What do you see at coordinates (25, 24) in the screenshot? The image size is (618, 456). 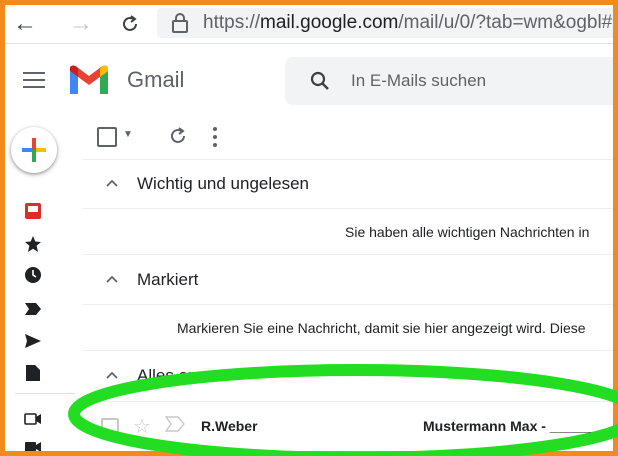 I see `back-icon: ←` at bounding box center [25, 24].